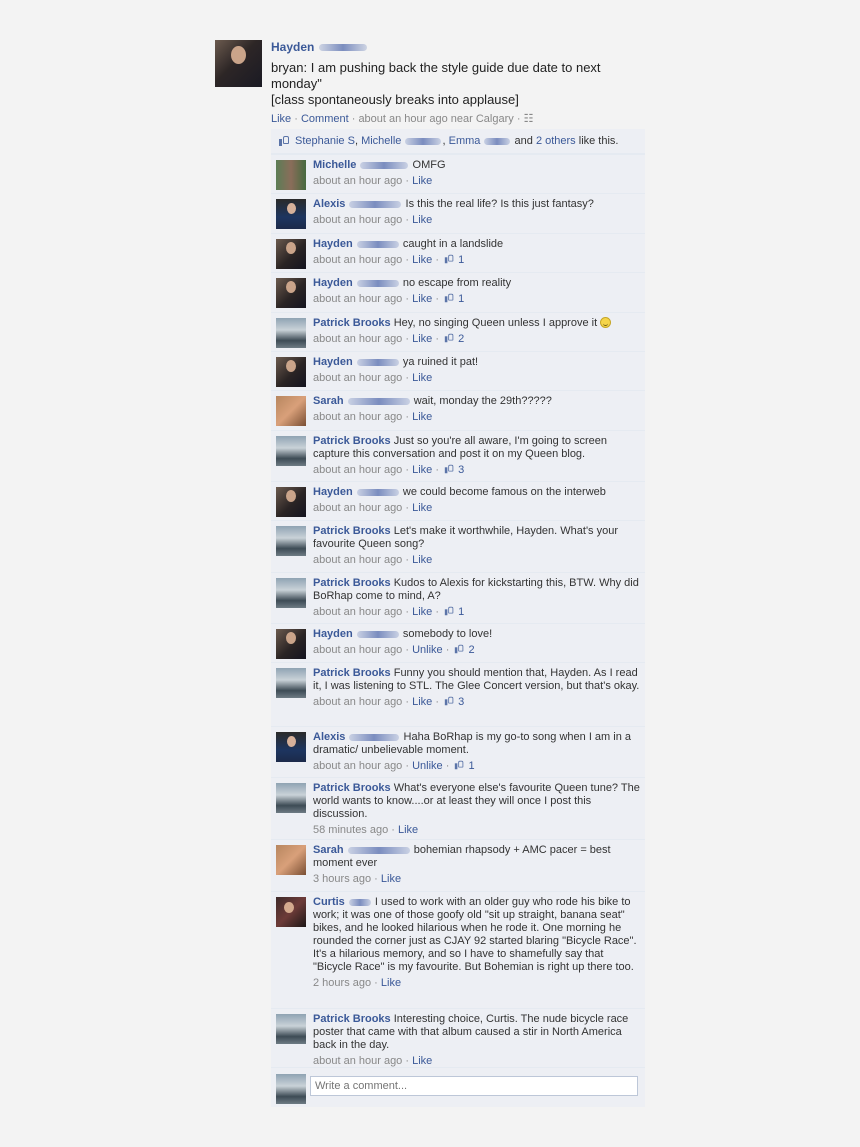  What do you see at coordinates (329, 902) in the screenshot?
I see `commenter-name: Curtis` at bounding box center [329, 902].